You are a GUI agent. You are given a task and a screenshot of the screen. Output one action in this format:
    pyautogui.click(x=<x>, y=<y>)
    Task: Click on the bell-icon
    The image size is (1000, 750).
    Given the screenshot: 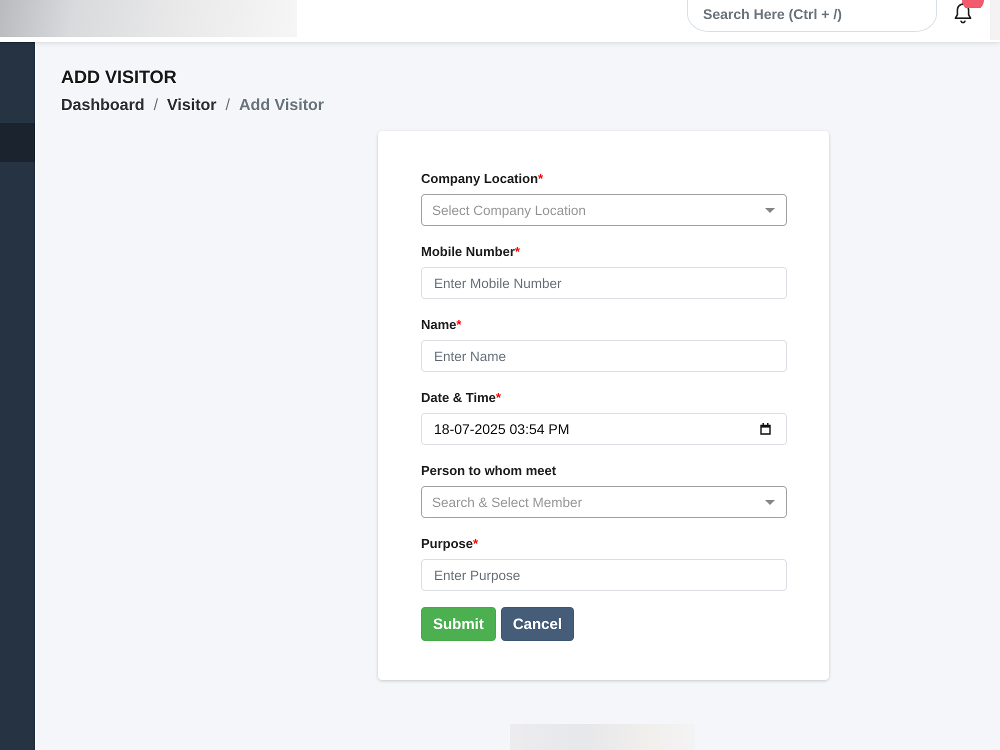 What is the action you would take?
    pyautogui.click(x=963, y=13)
    